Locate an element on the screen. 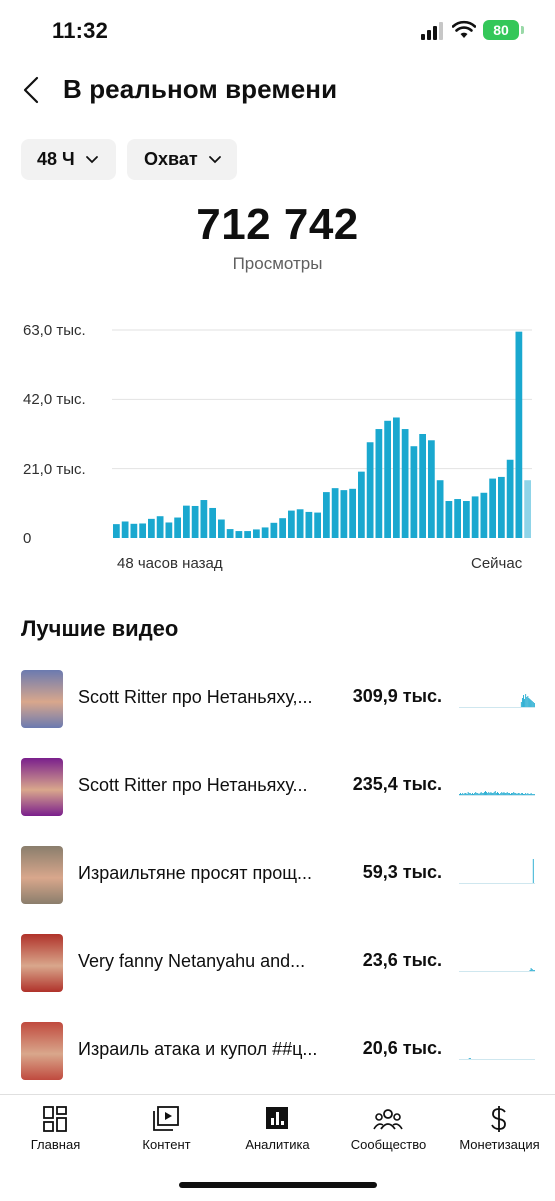 The image size is (555, 1201). nav-item-monetization: Монетизация is located at coordinates (499, 1130).